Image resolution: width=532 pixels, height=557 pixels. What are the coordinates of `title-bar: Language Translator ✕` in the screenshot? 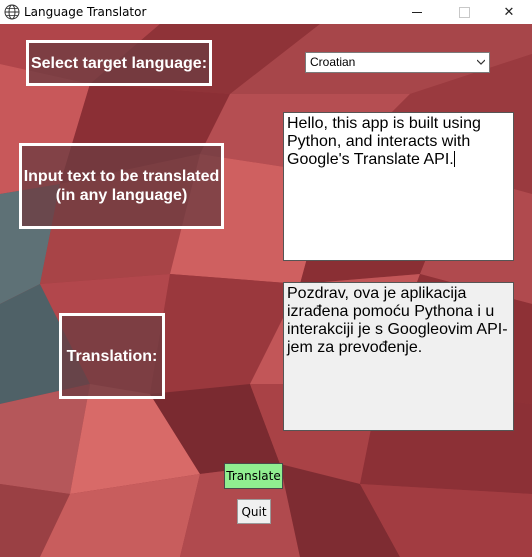 It's located at (266, 12).